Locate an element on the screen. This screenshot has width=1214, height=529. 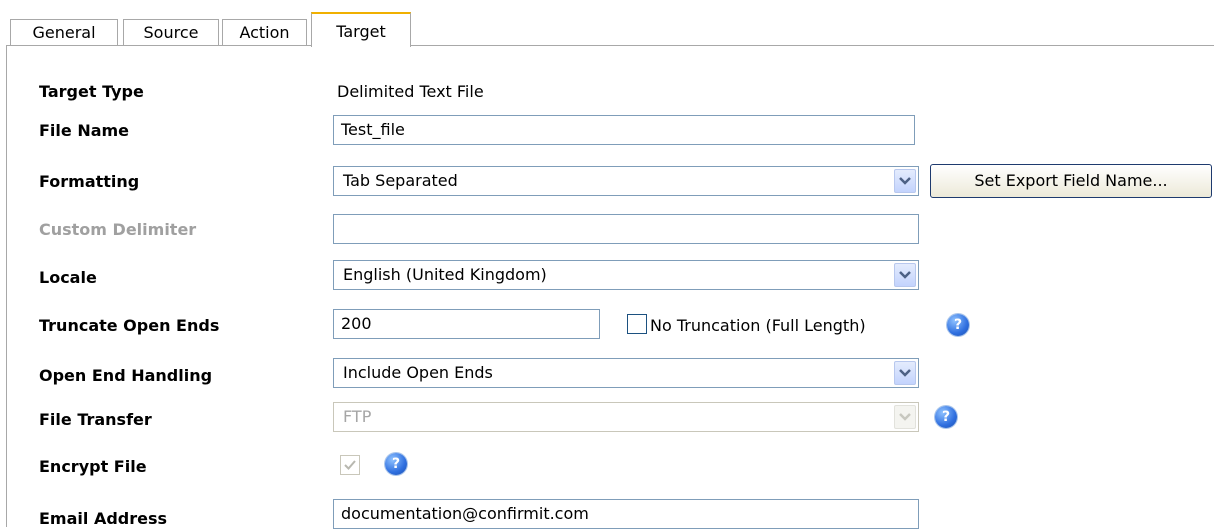
tab-general: General is located at coordinates (64, 32).